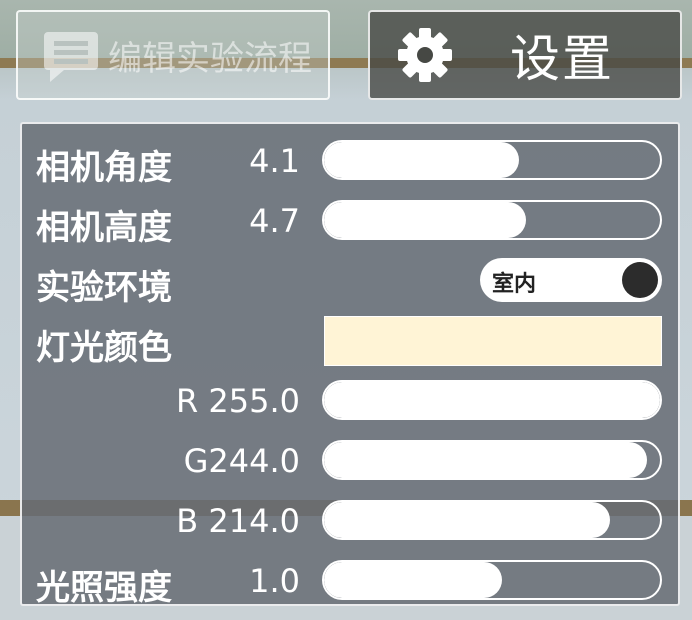  I want to click on edit-experiment-flow-button: 编辑实验流程, so click(173, 55).